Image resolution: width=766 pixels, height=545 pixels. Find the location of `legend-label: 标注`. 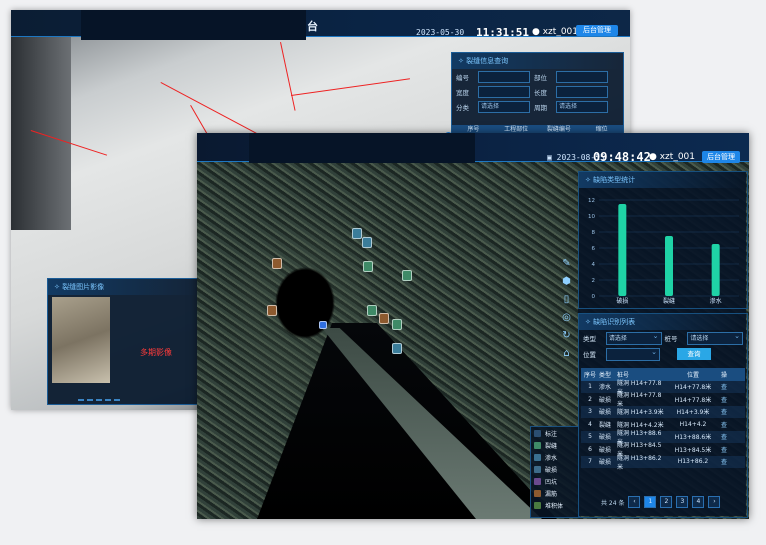

legend-label: 标注 is located at coordinates (551, 434).